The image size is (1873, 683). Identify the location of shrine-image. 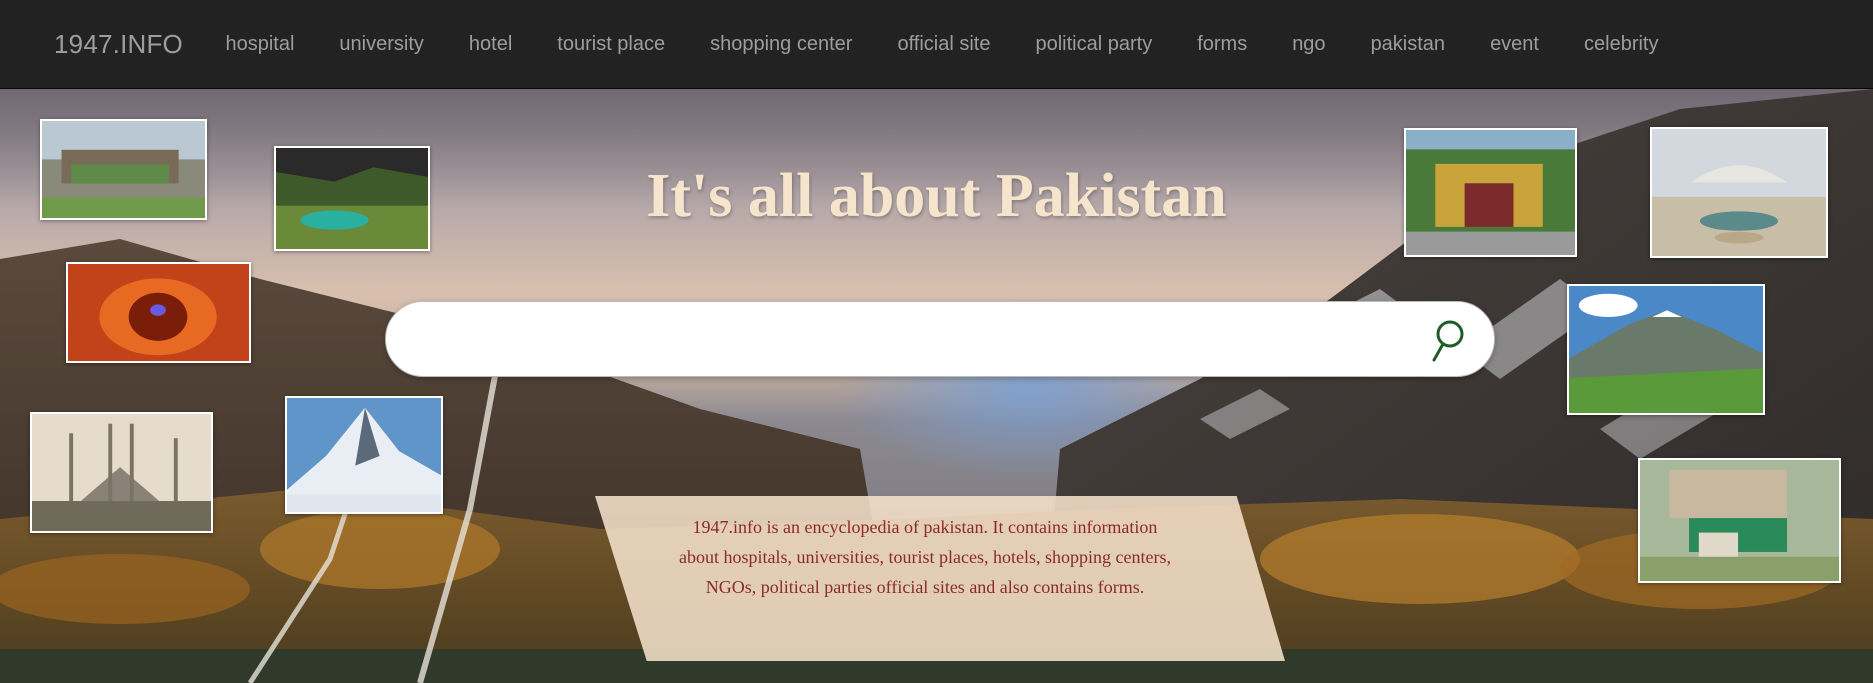
(1490, 192).